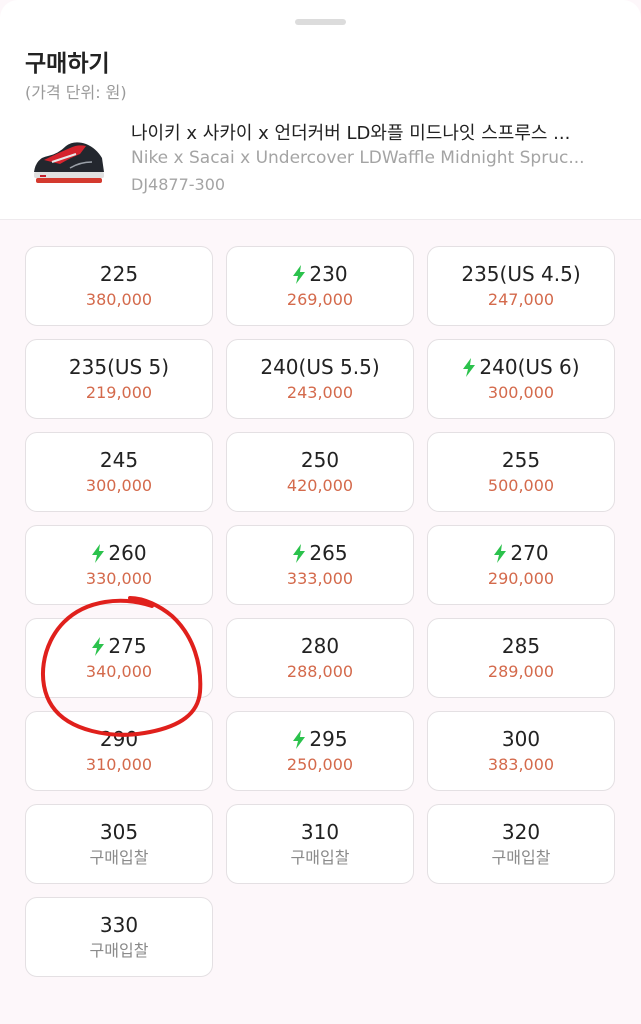 The height and width of the screenshot is (1024, 641). I want to click on size-label: 285, so click(521, 646).